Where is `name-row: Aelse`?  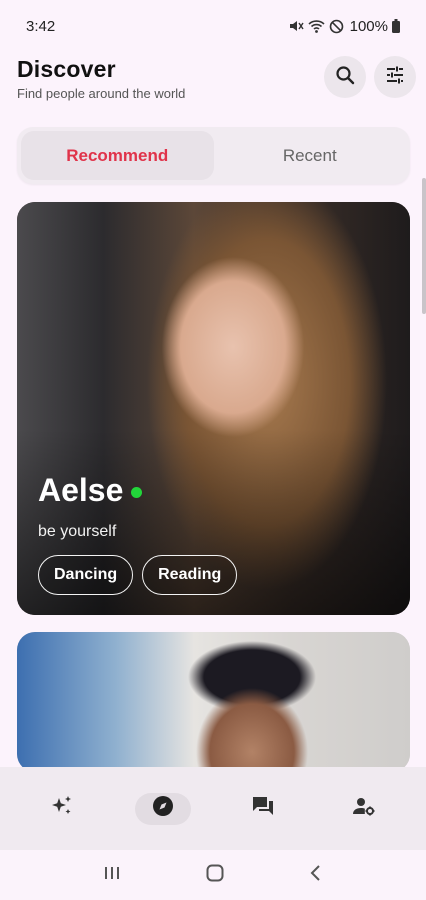
name-row: Aelse is located at coordinates (214, 490).